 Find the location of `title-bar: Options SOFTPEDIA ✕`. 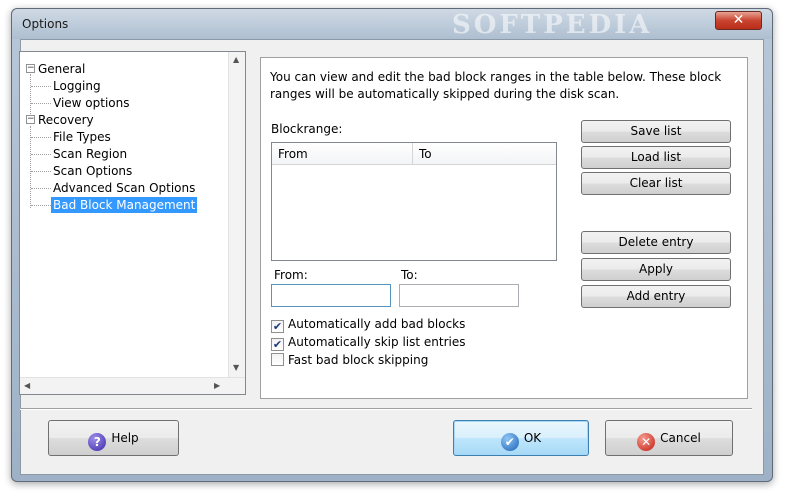

title-bar: Options SOFTPEDIA ✕ is located at coordinates (392, 24).